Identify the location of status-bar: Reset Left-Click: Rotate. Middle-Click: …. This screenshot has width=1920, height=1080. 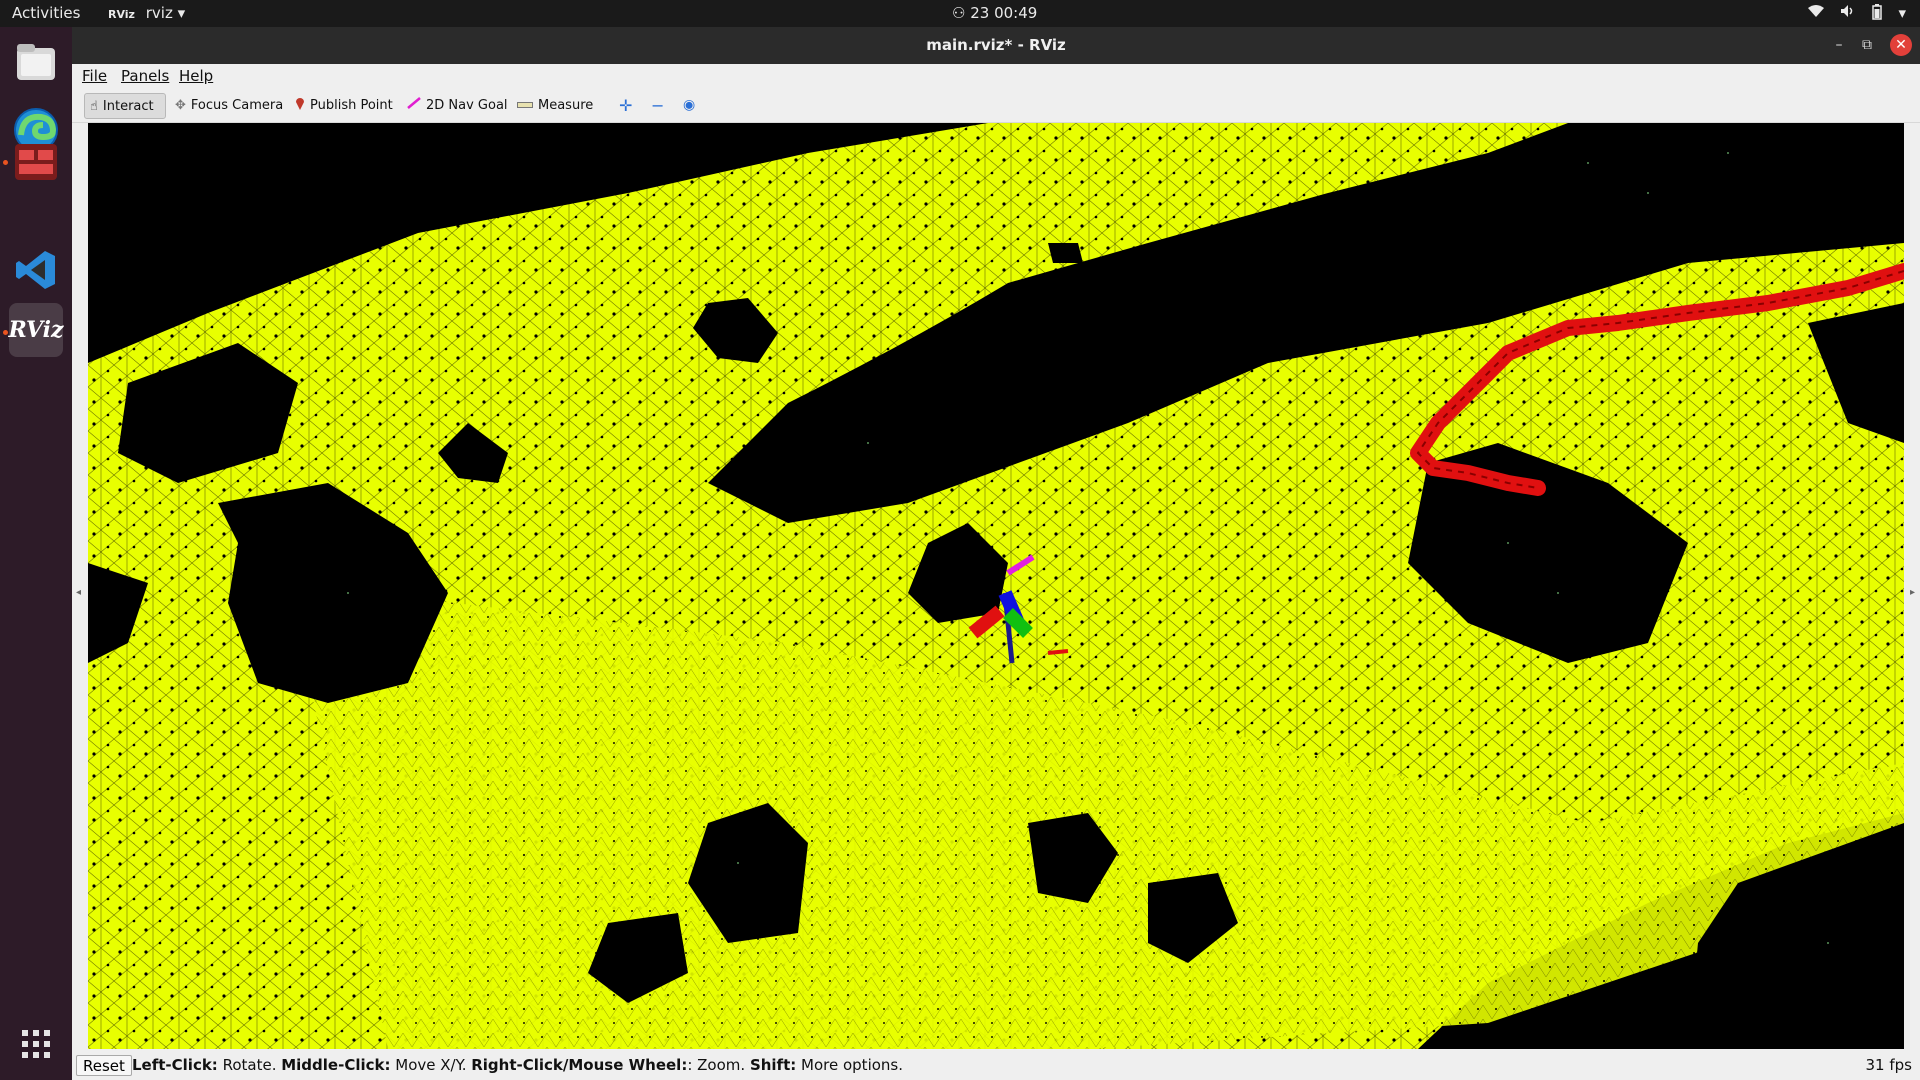
(996, 1065).